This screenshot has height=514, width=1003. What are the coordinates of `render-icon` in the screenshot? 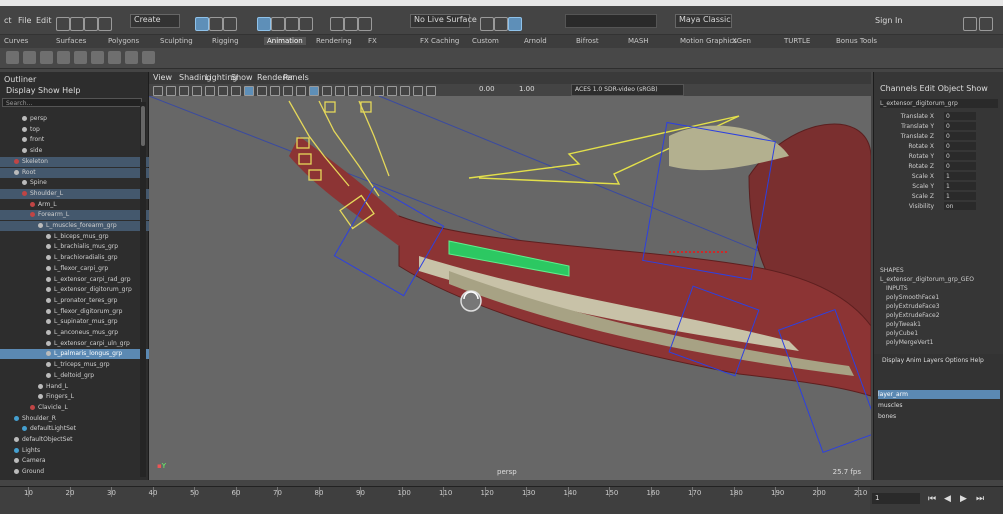 It's located at (351, 24).